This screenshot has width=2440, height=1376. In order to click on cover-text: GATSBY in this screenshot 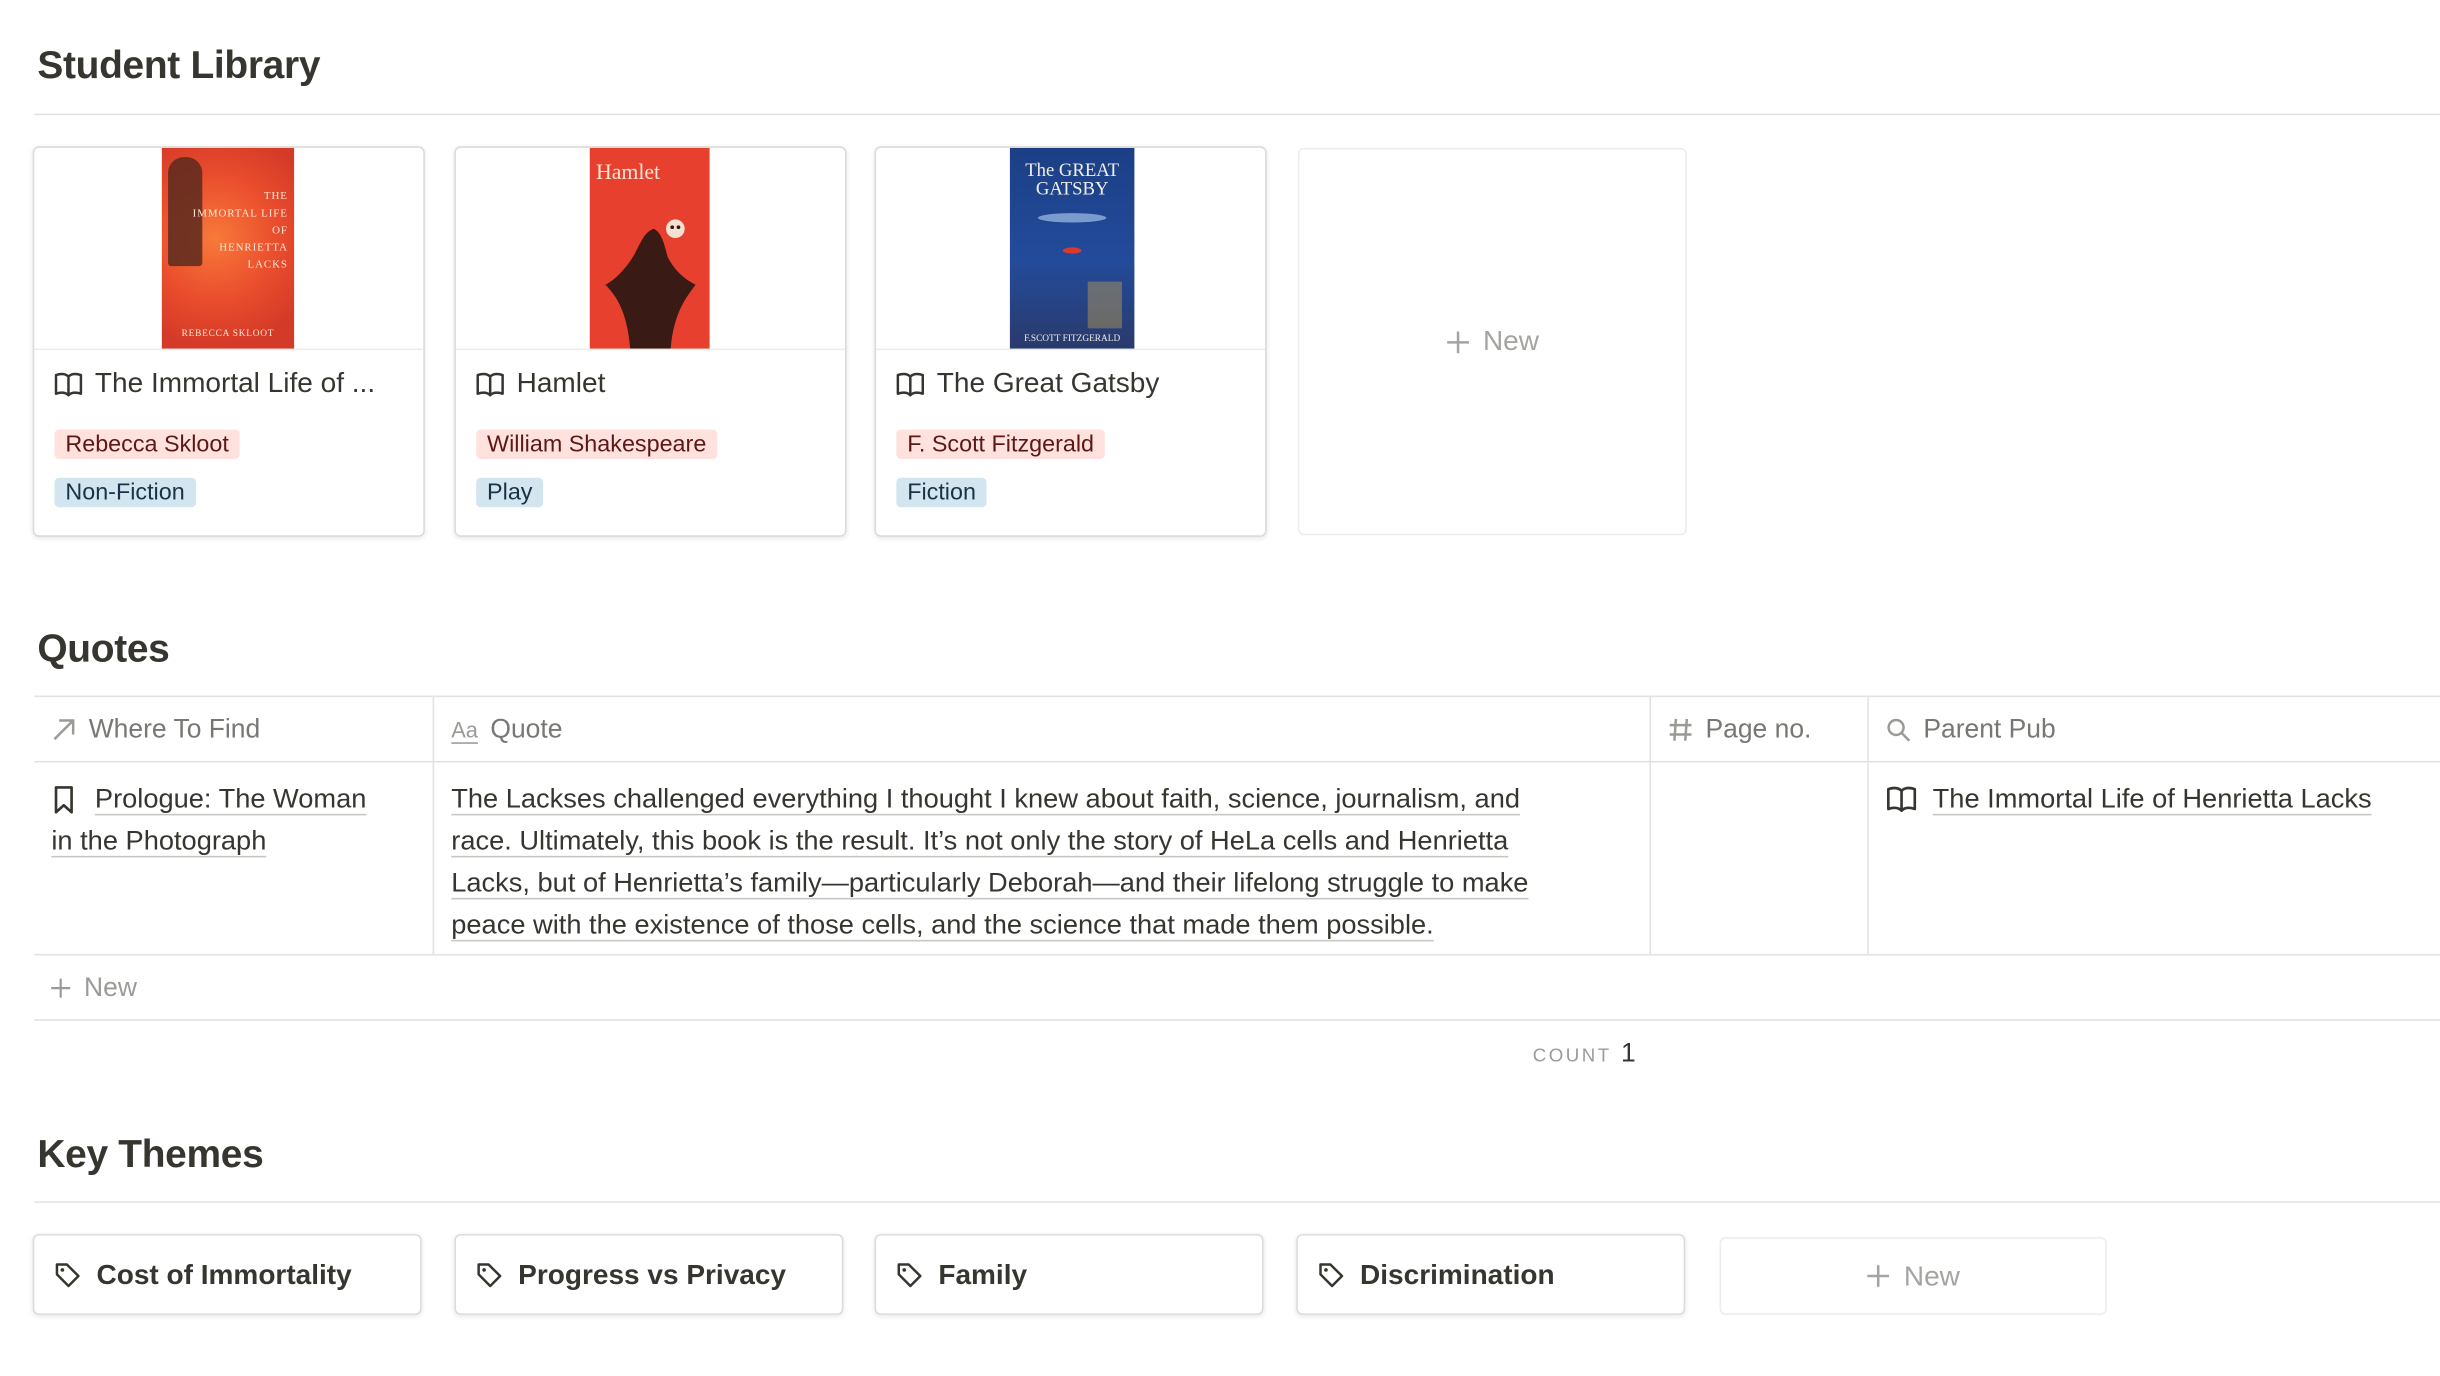, I will do `click(1072, 188)`.